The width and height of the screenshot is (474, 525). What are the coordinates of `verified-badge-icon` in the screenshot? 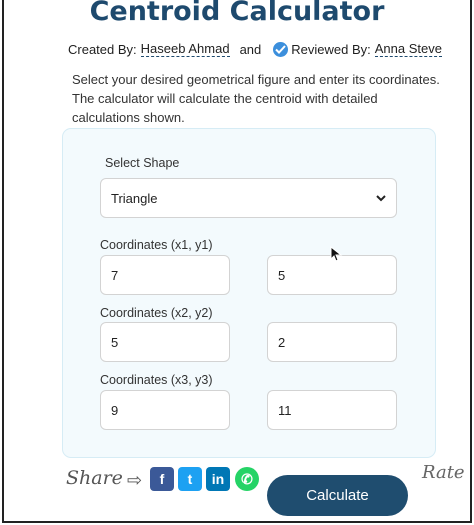 It's located at (281, 49).